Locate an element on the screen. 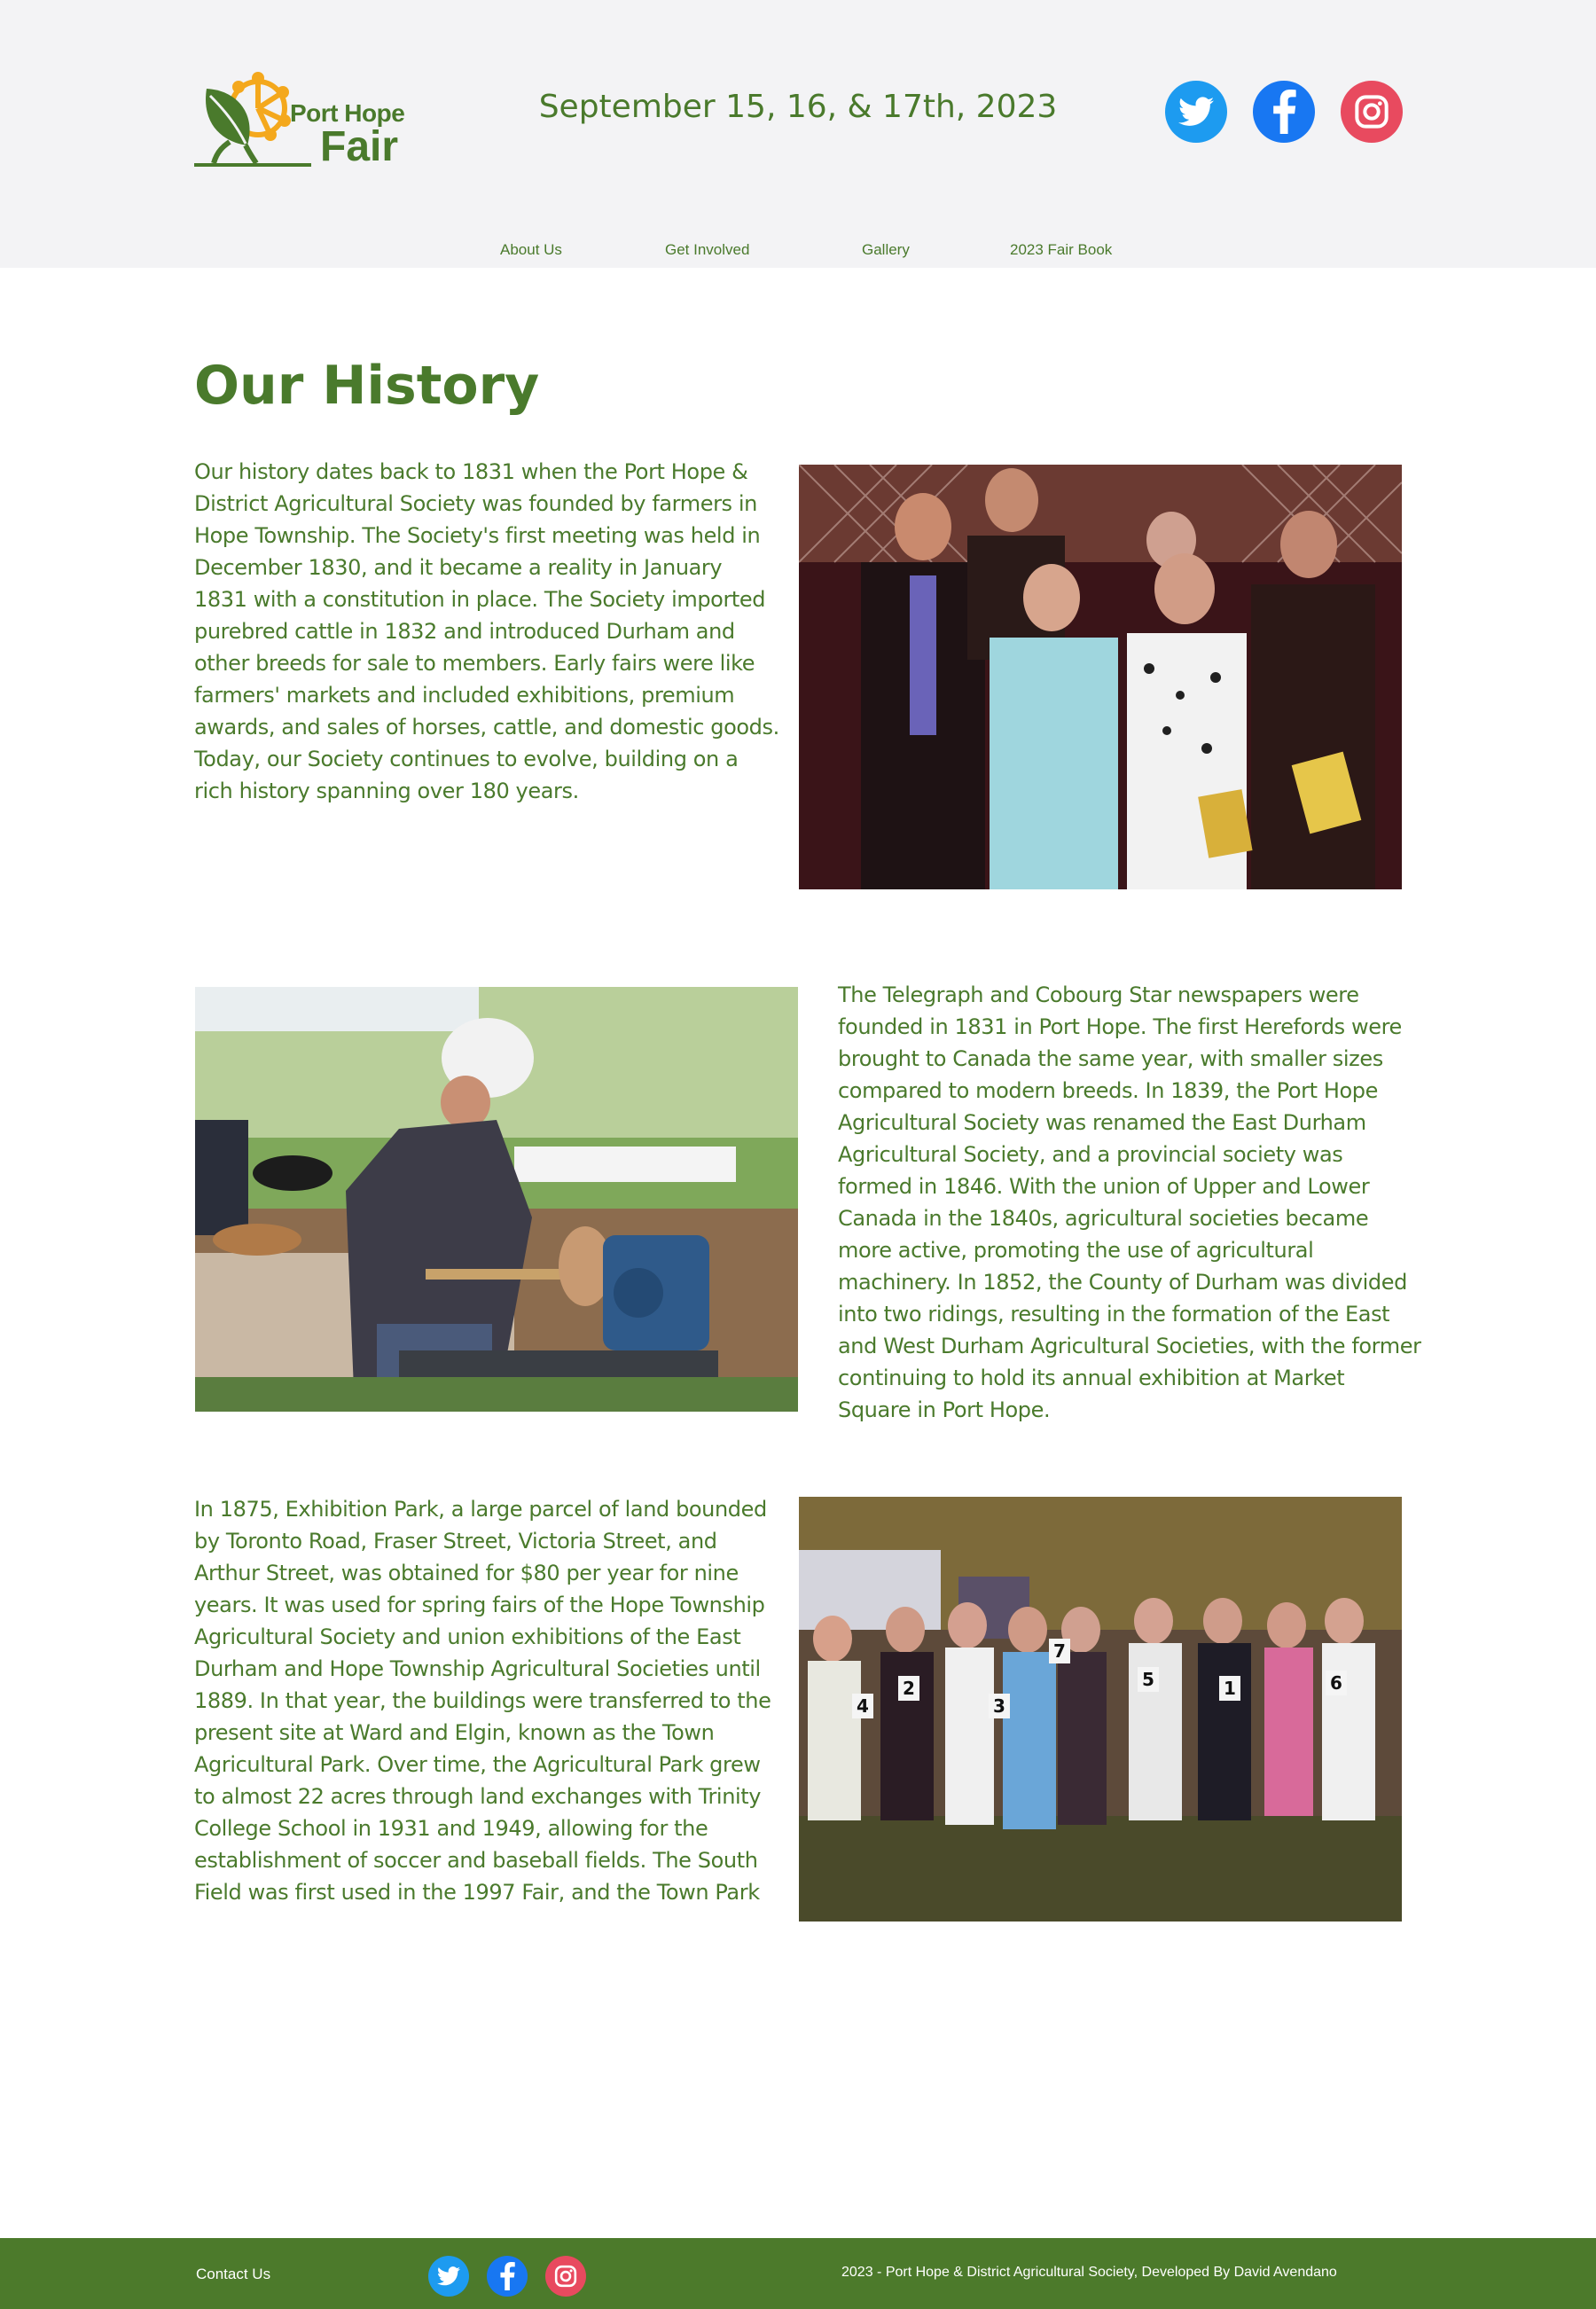 The image size is (1596, 2309). society-members-photo is located at coordinates (1101, 677).